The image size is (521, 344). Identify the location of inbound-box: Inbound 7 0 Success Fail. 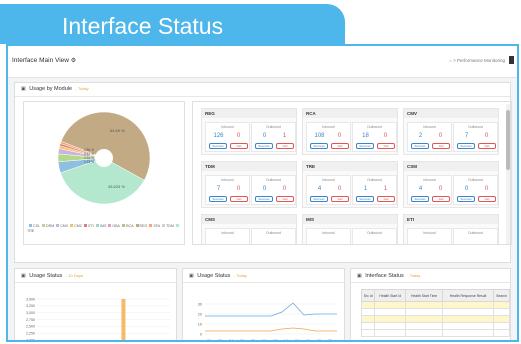
(227, 190).